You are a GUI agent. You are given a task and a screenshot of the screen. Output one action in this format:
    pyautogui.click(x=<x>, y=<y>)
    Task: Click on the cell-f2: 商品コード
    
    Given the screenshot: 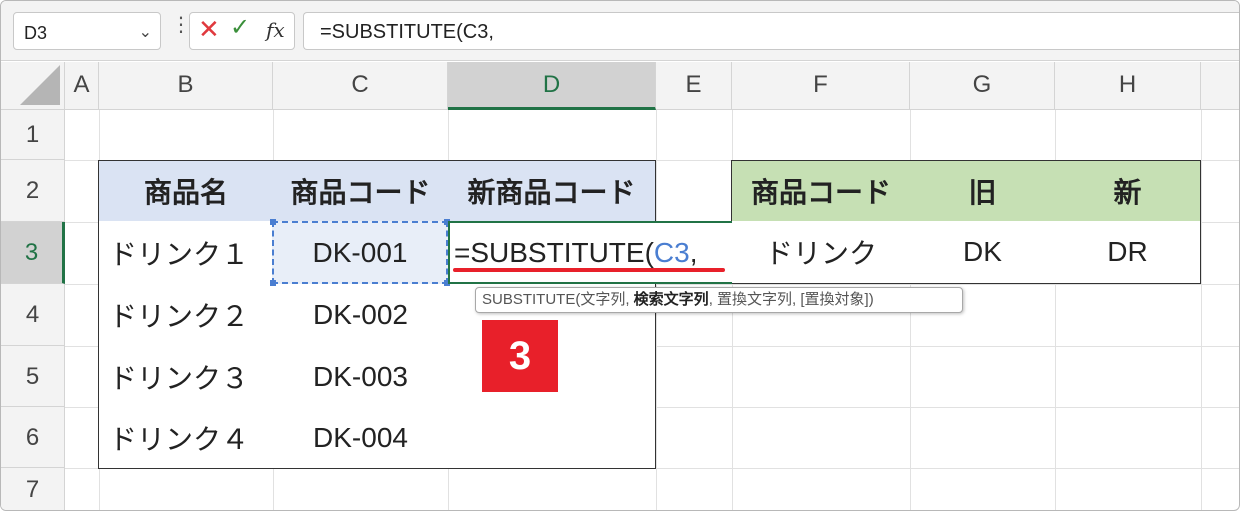 What is the action you would take?
    pyautogui.click(x=821, y=191)
    